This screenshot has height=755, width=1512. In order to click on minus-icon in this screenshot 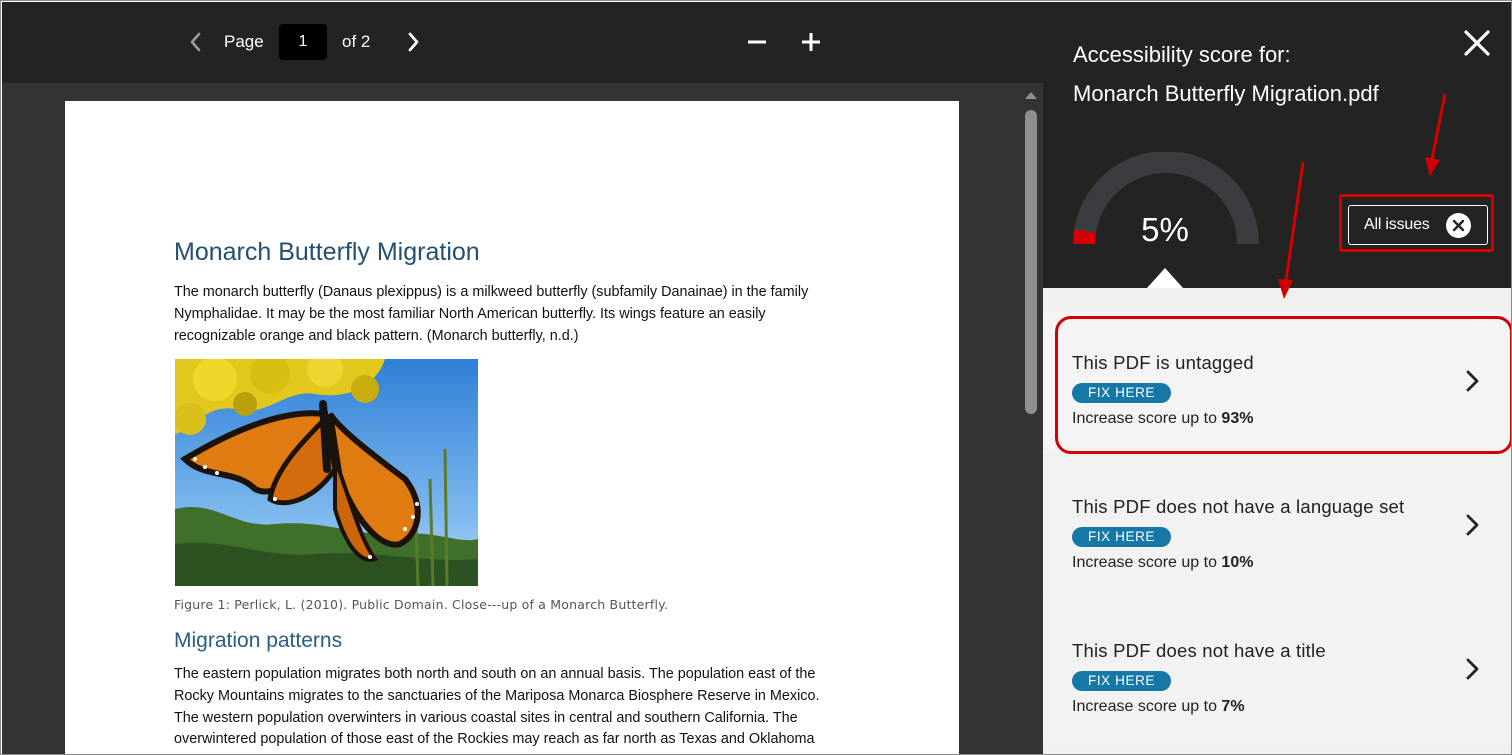, I will do `click(757, 42)`.